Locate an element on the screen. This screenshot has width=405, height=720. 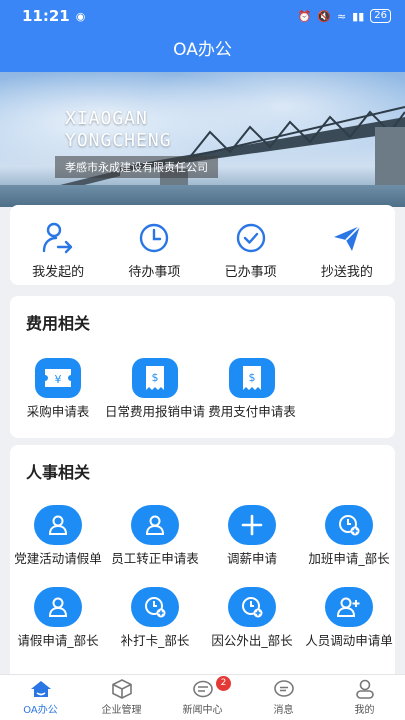
yen-ticket-icon: ¥ is located at coordinates (58, 378).